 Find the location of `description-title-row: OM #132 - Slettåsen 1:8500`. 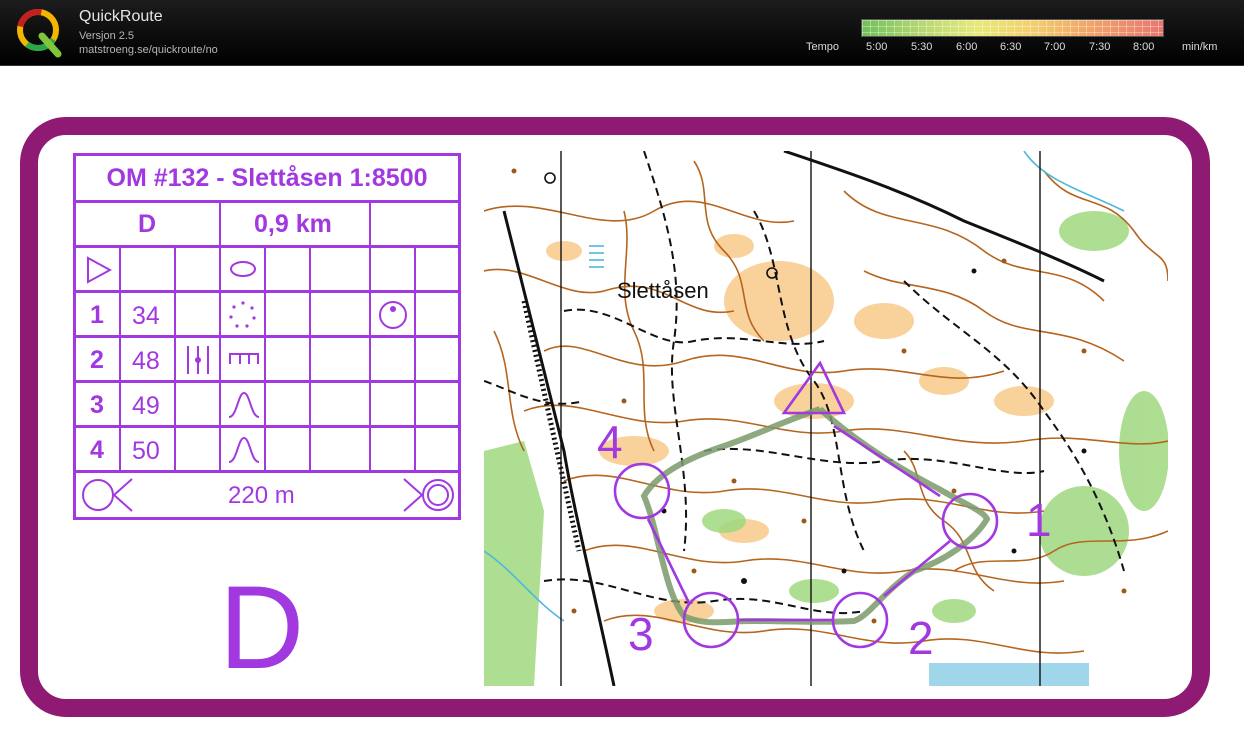

description-title-row: OM #132 - Slettåsen 1:8500 is located at coordinates (267, 179).